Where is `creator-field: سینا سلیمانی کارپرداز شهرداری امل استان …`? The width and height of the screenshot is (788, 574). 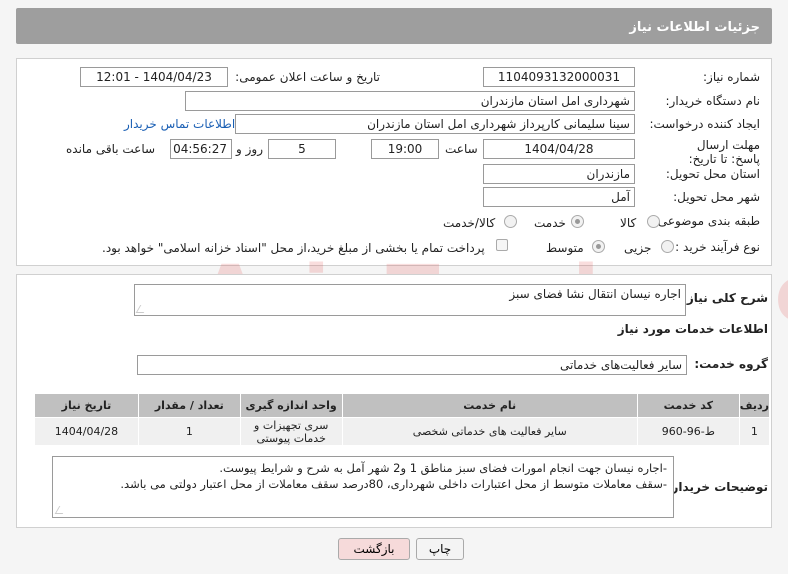 creator-field: سینا سلیمانی کارپرداز شهرداری امل استان … is located at coordinates (435, 124).